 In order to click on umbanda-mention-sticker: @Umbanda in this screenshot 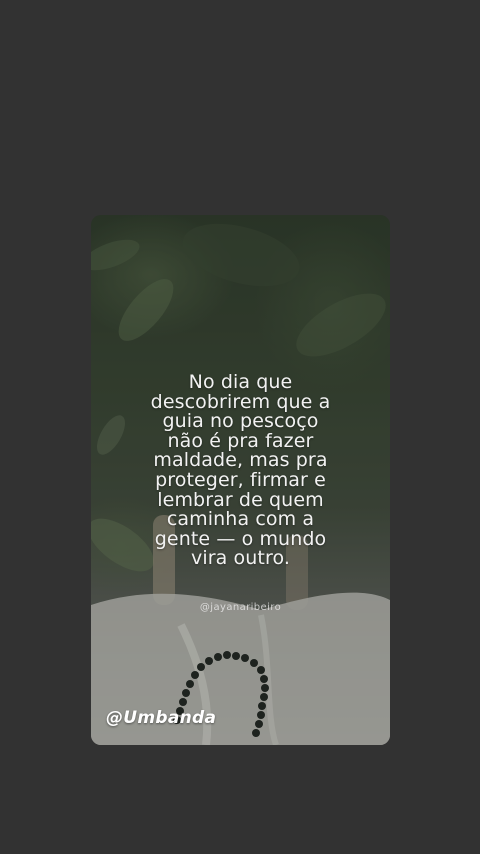, I will do `click(161, 718)`.